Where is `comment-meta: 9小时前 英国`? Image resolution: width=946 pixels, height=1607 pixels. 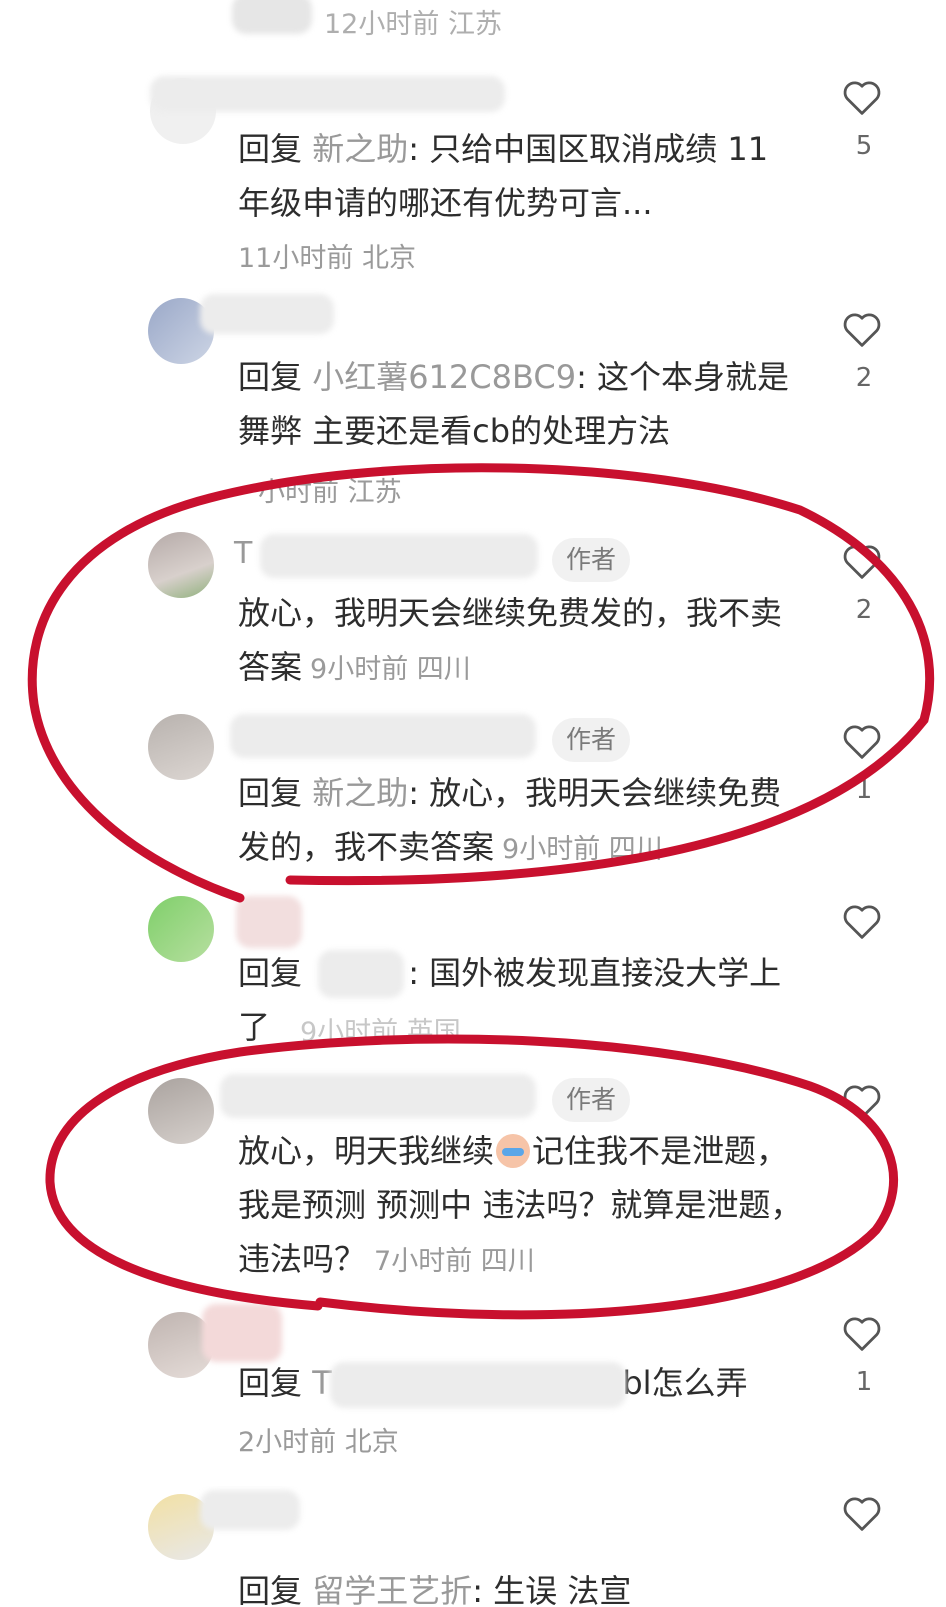
comment-meta: 9小时前 英国 is located at coordinates (380, 1032).